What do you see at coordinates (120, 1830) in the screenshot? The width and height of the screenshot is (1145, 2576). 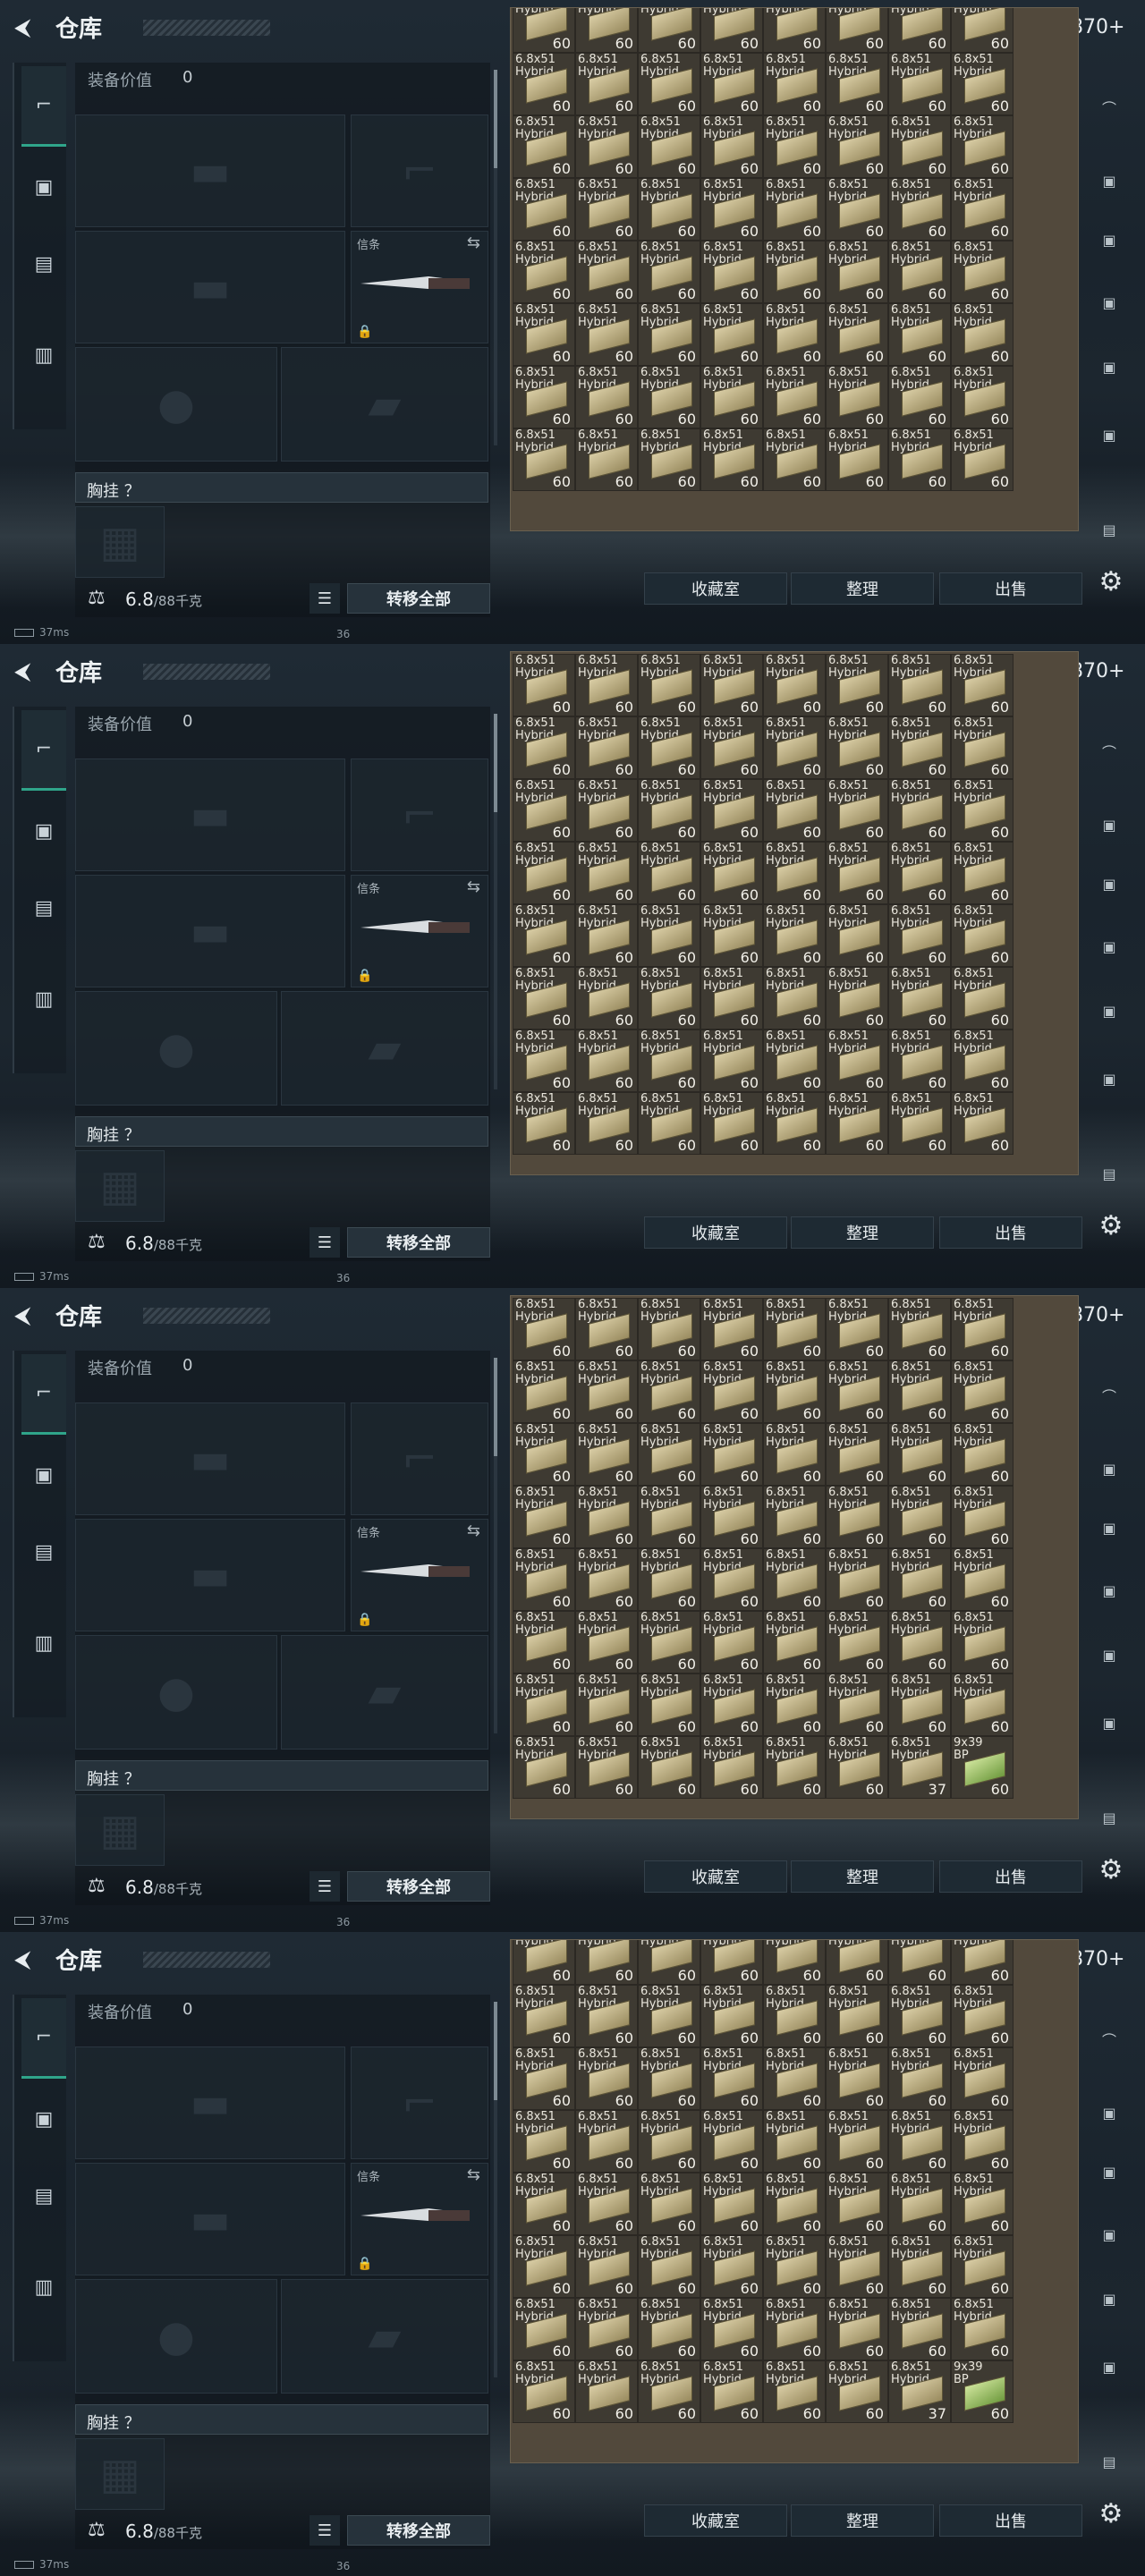 I see `chest-rig-slot: ▦` at bounding box center [120, 1830].